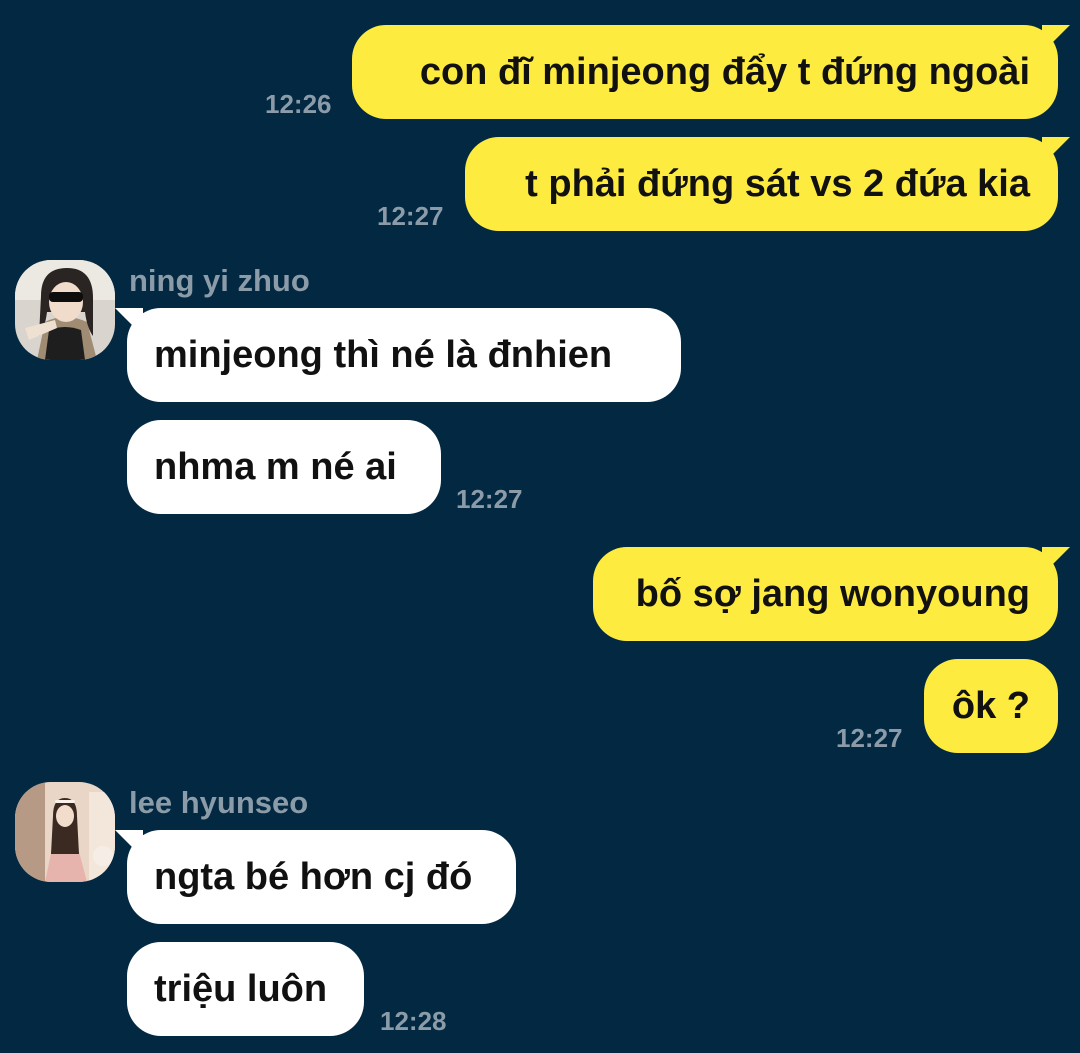 The image size is (1080, 1053). I want to click on message-text: con đĩ minjeong đẩy t đứng ngoài, so click(724, 72).